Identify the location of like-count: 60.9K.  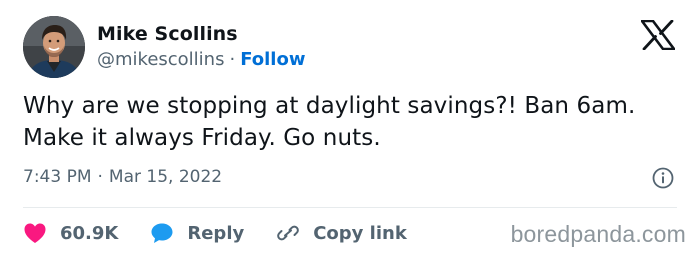
(89, 233).